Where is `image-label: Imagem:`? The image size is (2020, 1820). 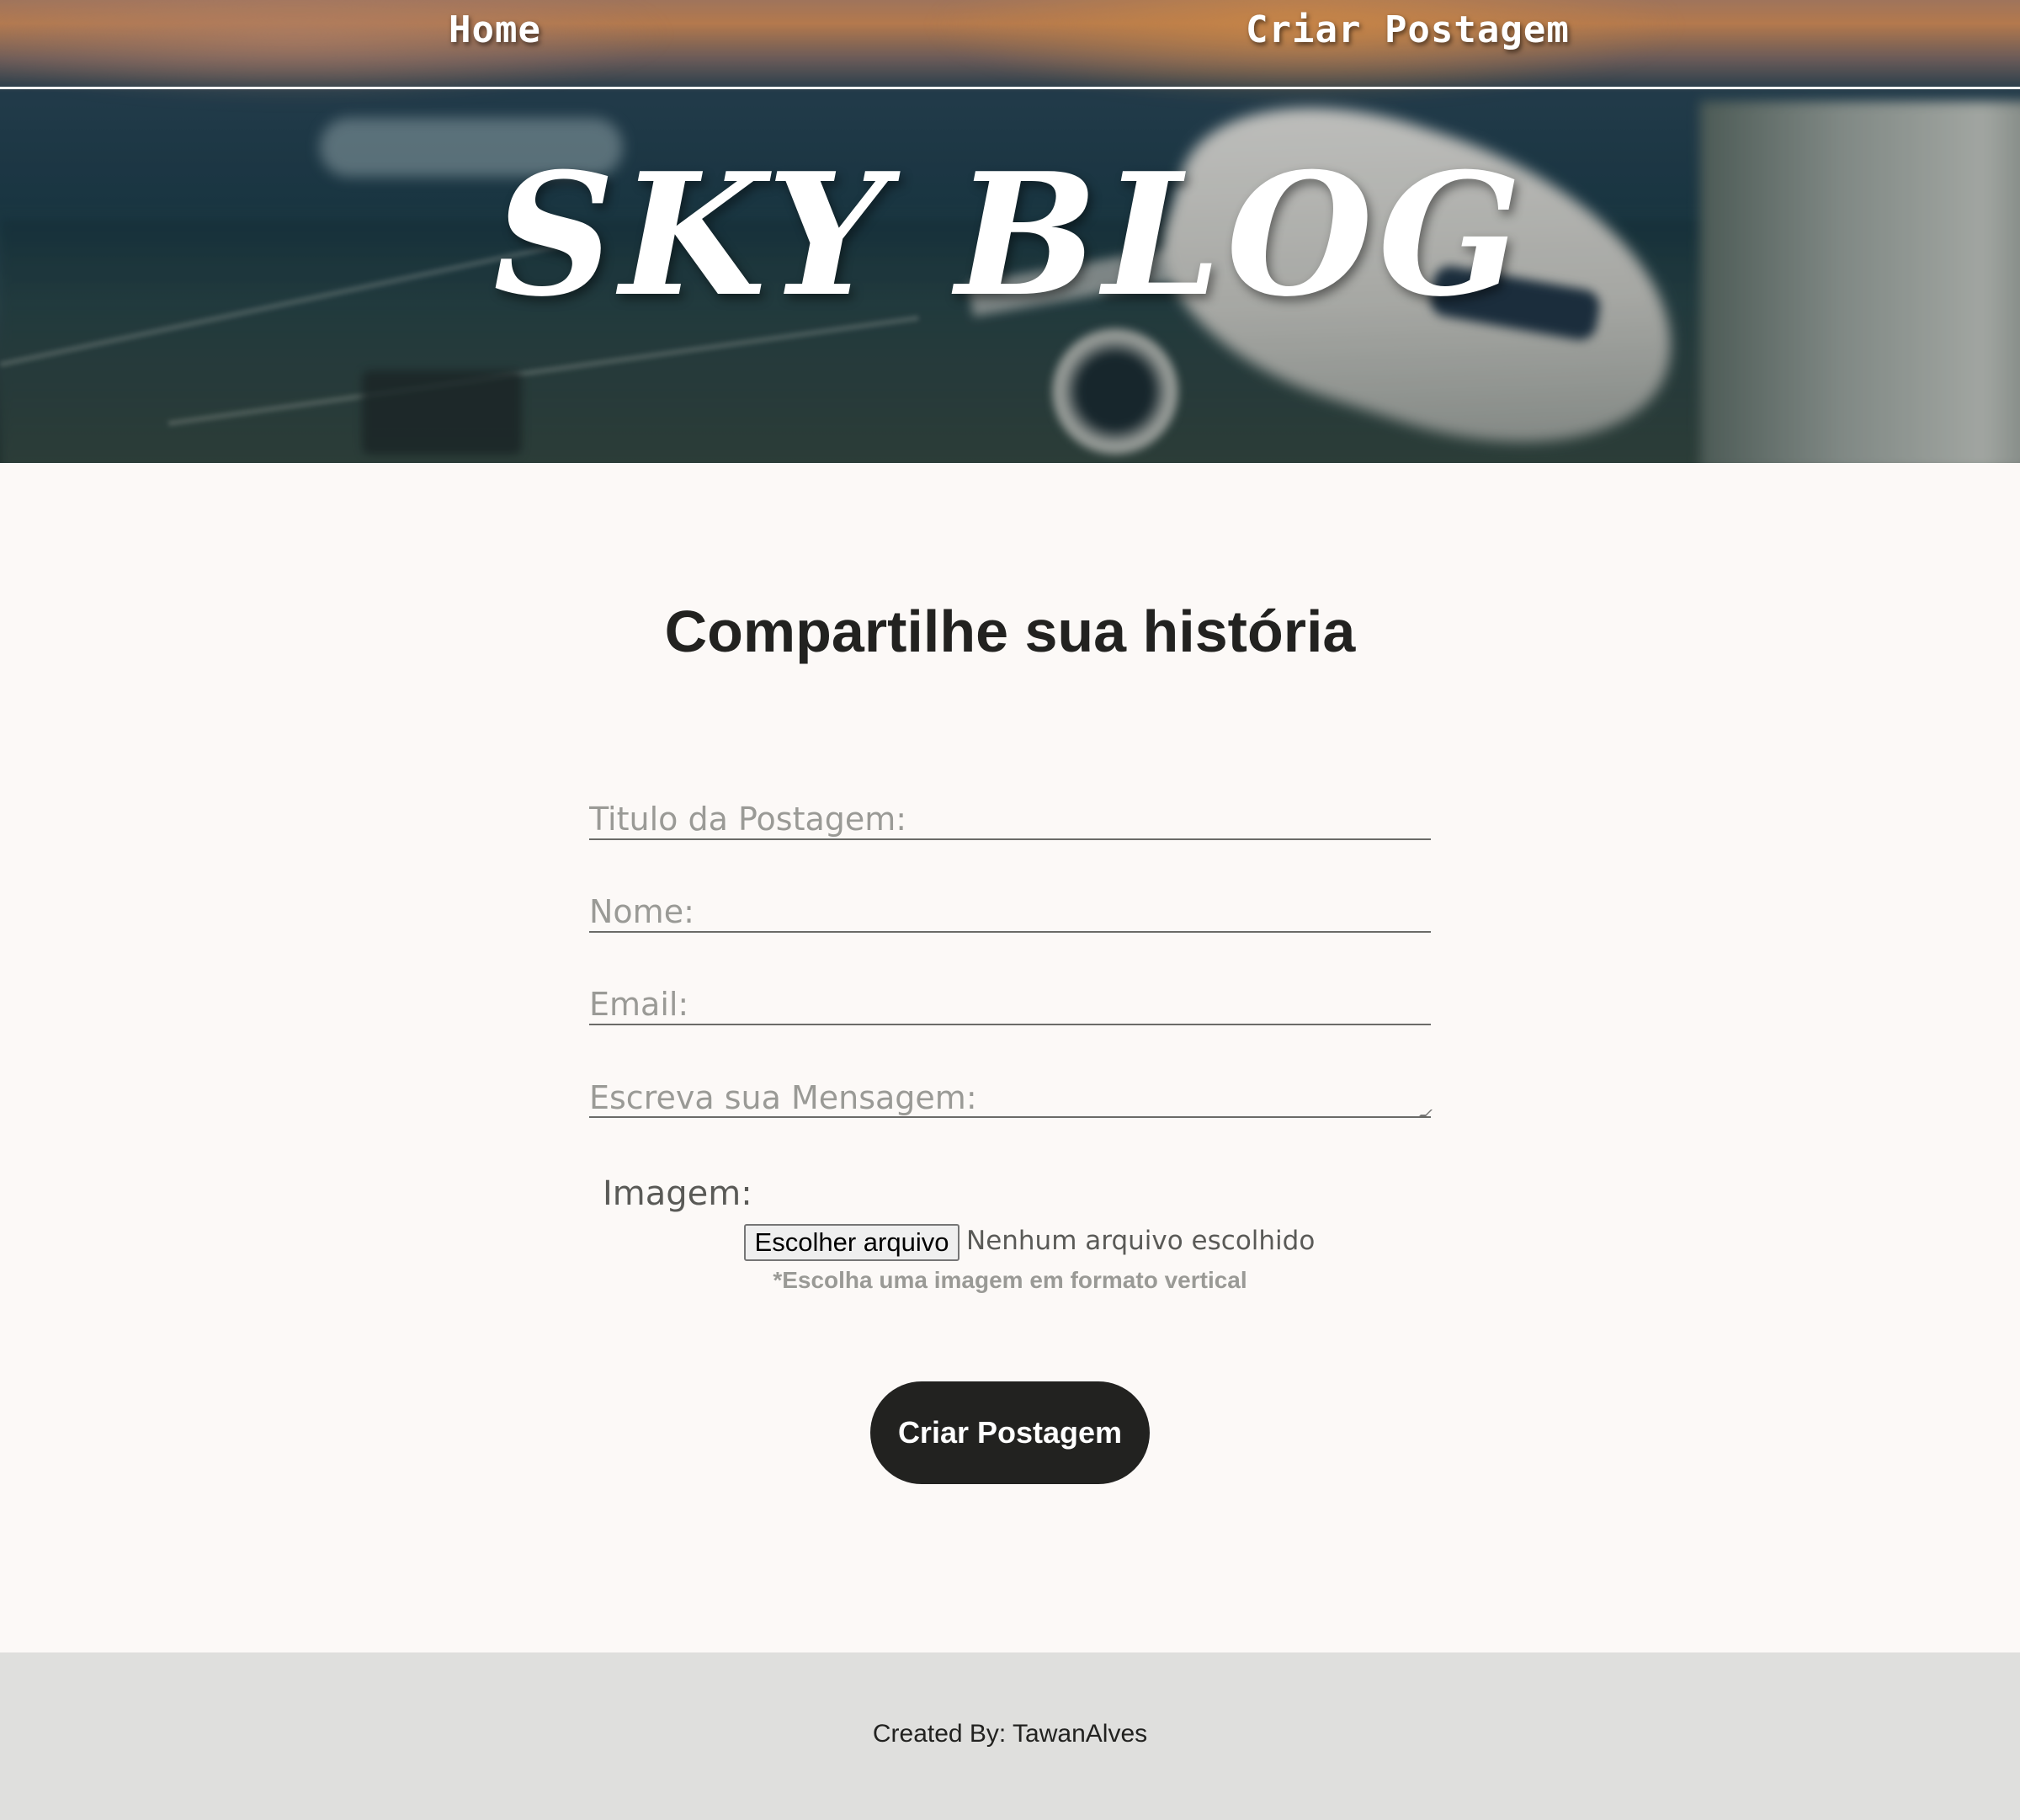 image-label: Imagem: is located at coordinates (677, 1193).